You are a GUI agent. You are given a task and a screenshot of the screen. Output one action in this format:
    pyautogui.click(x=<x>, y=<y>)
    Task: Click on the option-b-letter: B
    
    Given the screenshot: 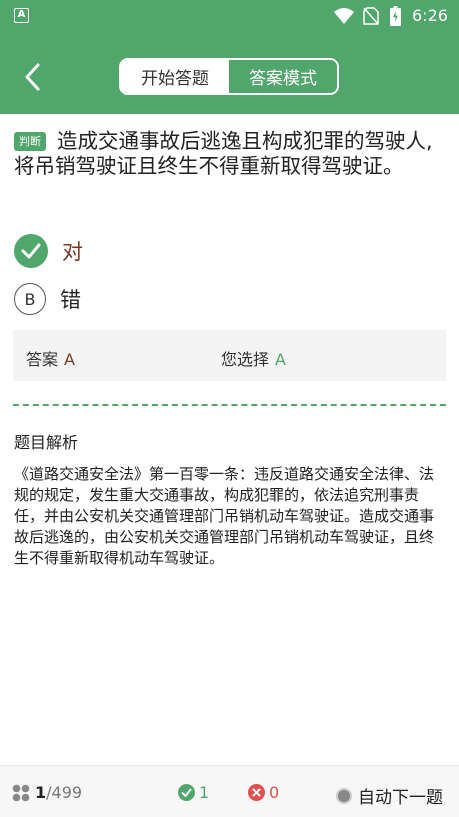 What is the action you would take?
    pyautogui.click(x=30, y=299)
    